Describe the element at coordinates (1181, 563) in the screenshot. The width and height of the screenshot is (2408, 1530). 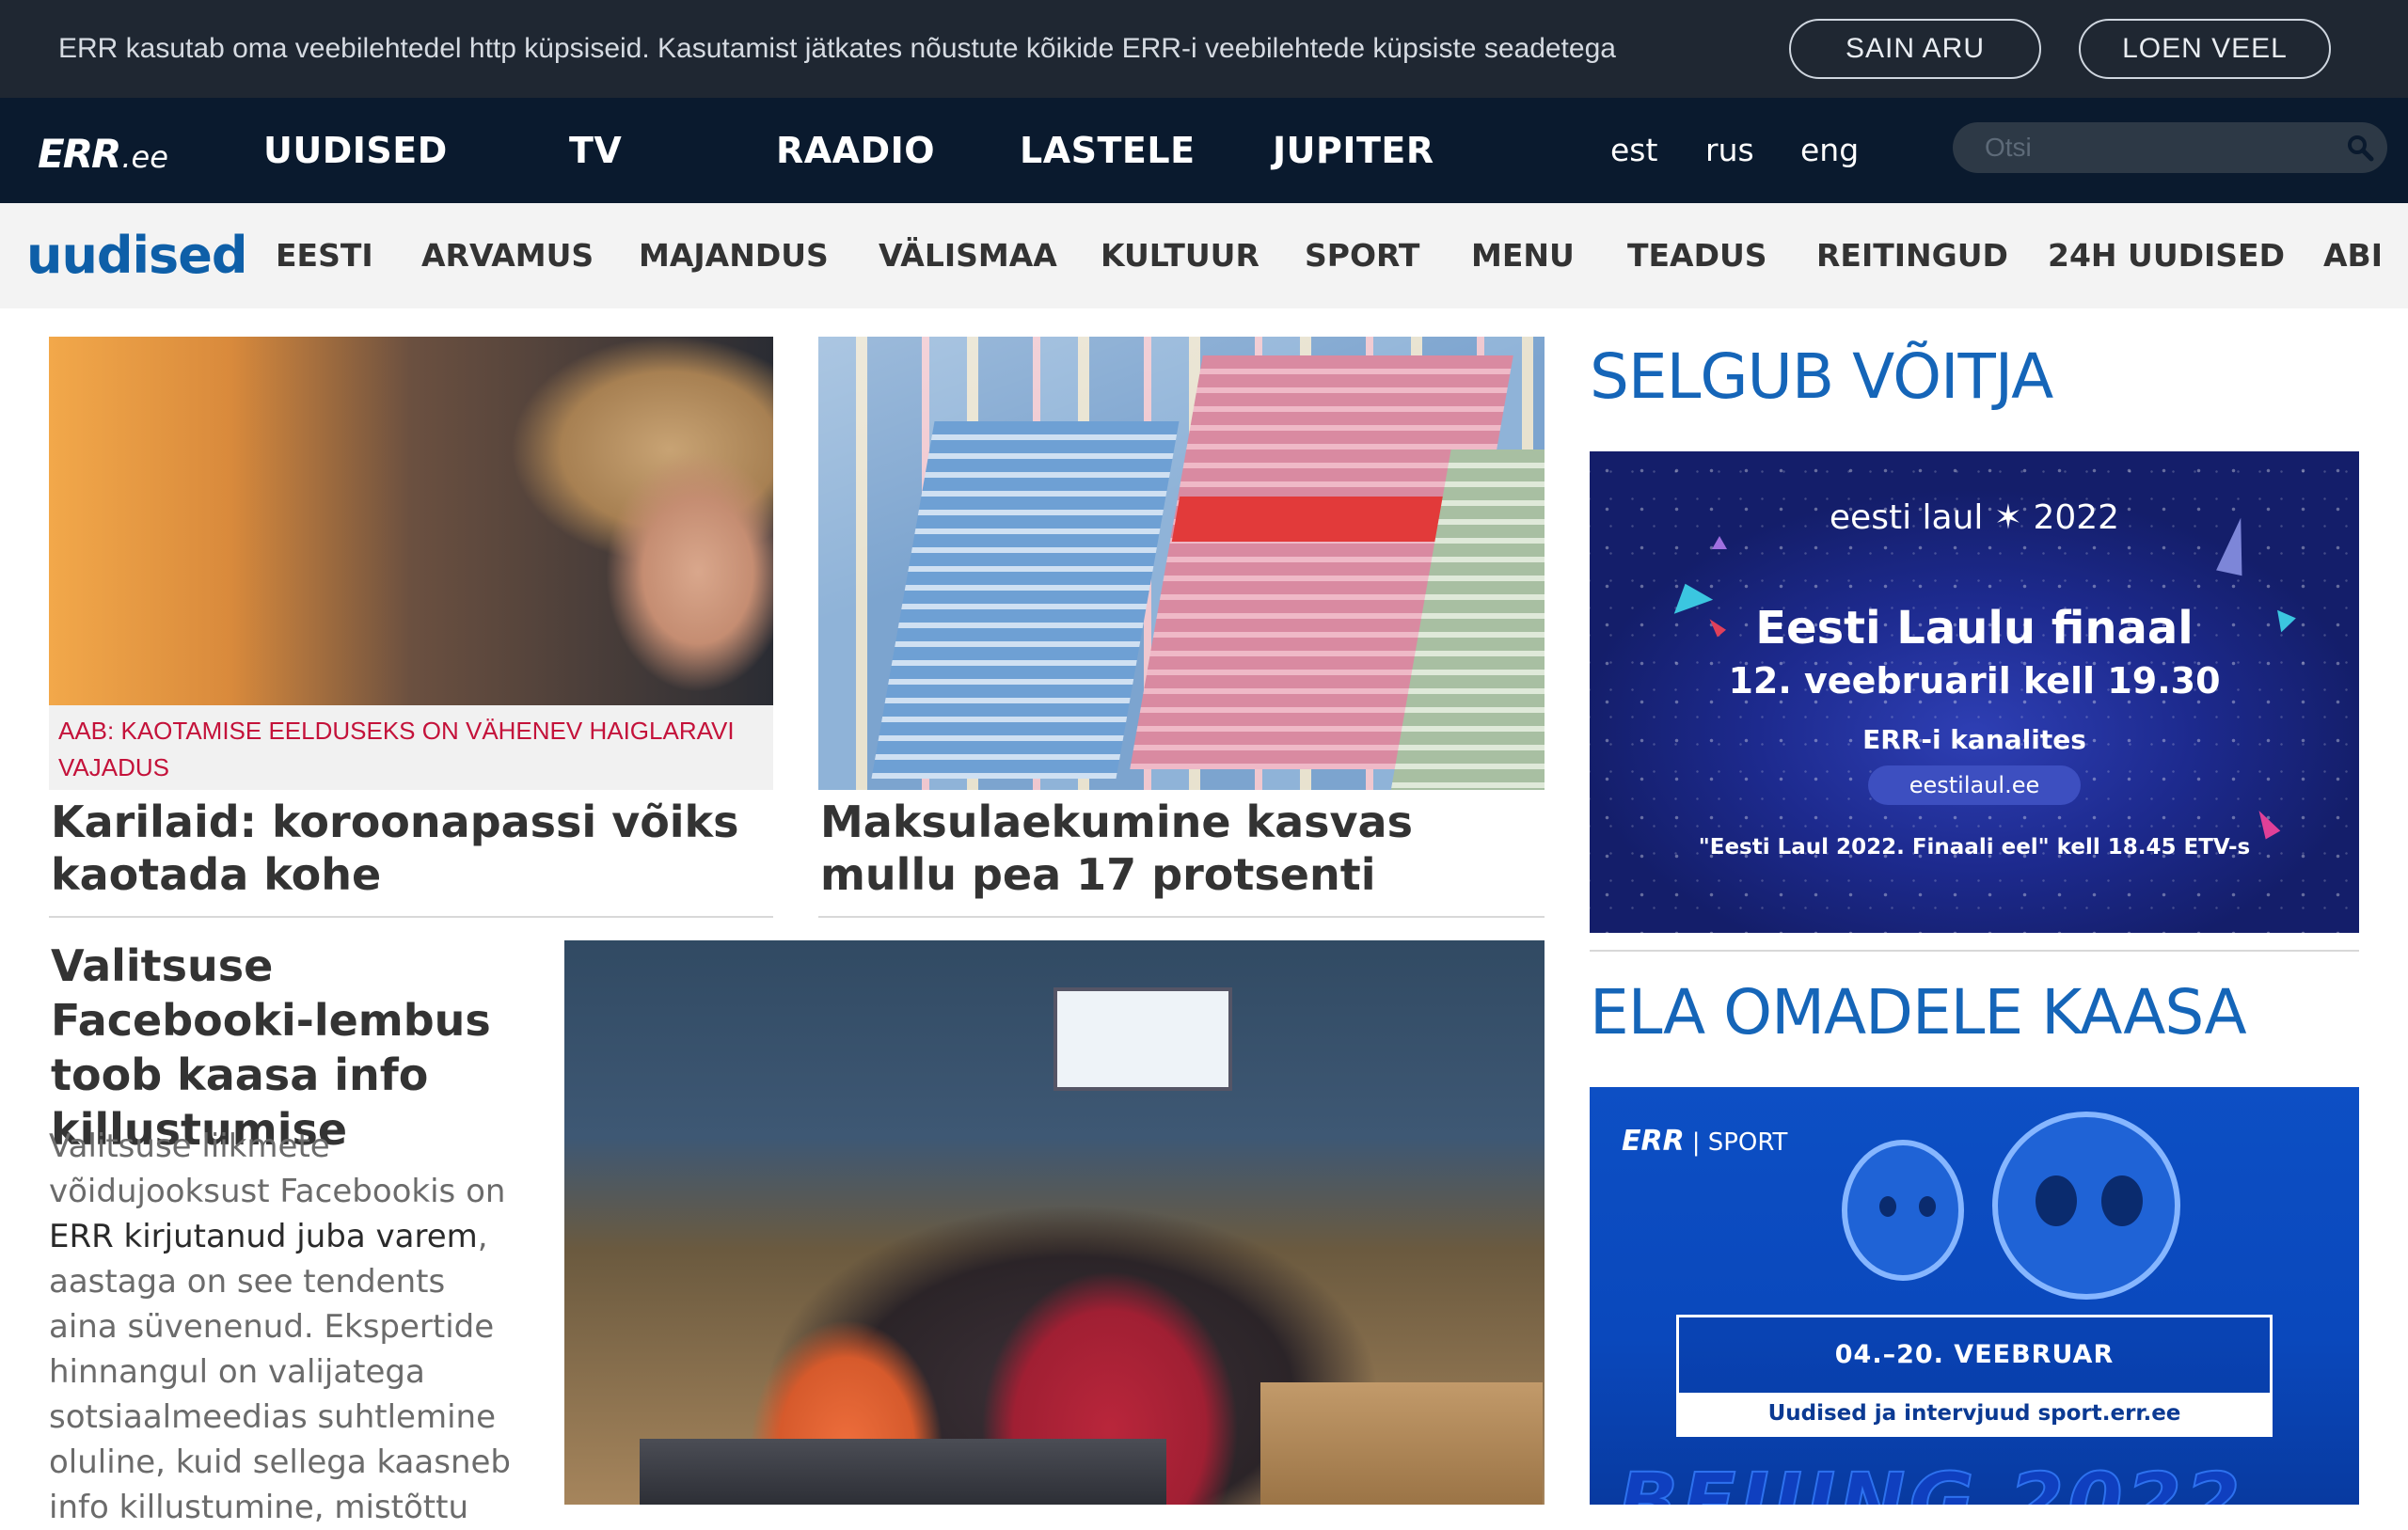
I see `article-photo-money` at that location.